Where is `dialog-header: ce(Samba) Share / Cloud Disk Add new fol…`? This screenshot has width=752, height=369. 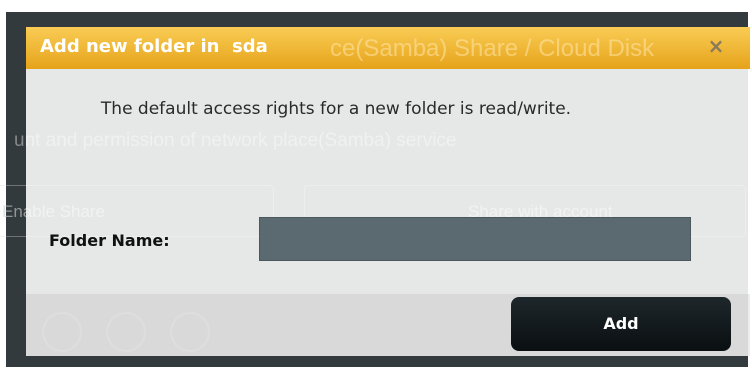 dialog-header: ce(Samba) Share / Cloud Disk Add new fol… is located at coordinates (388, 48).